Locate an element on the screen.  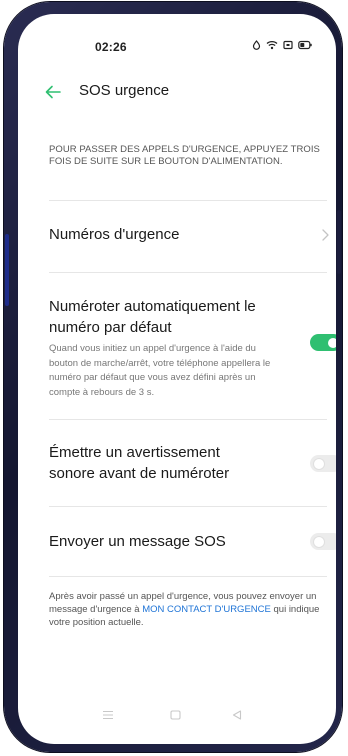
status-bar: 02:26 is located at coordinates (177, 34).